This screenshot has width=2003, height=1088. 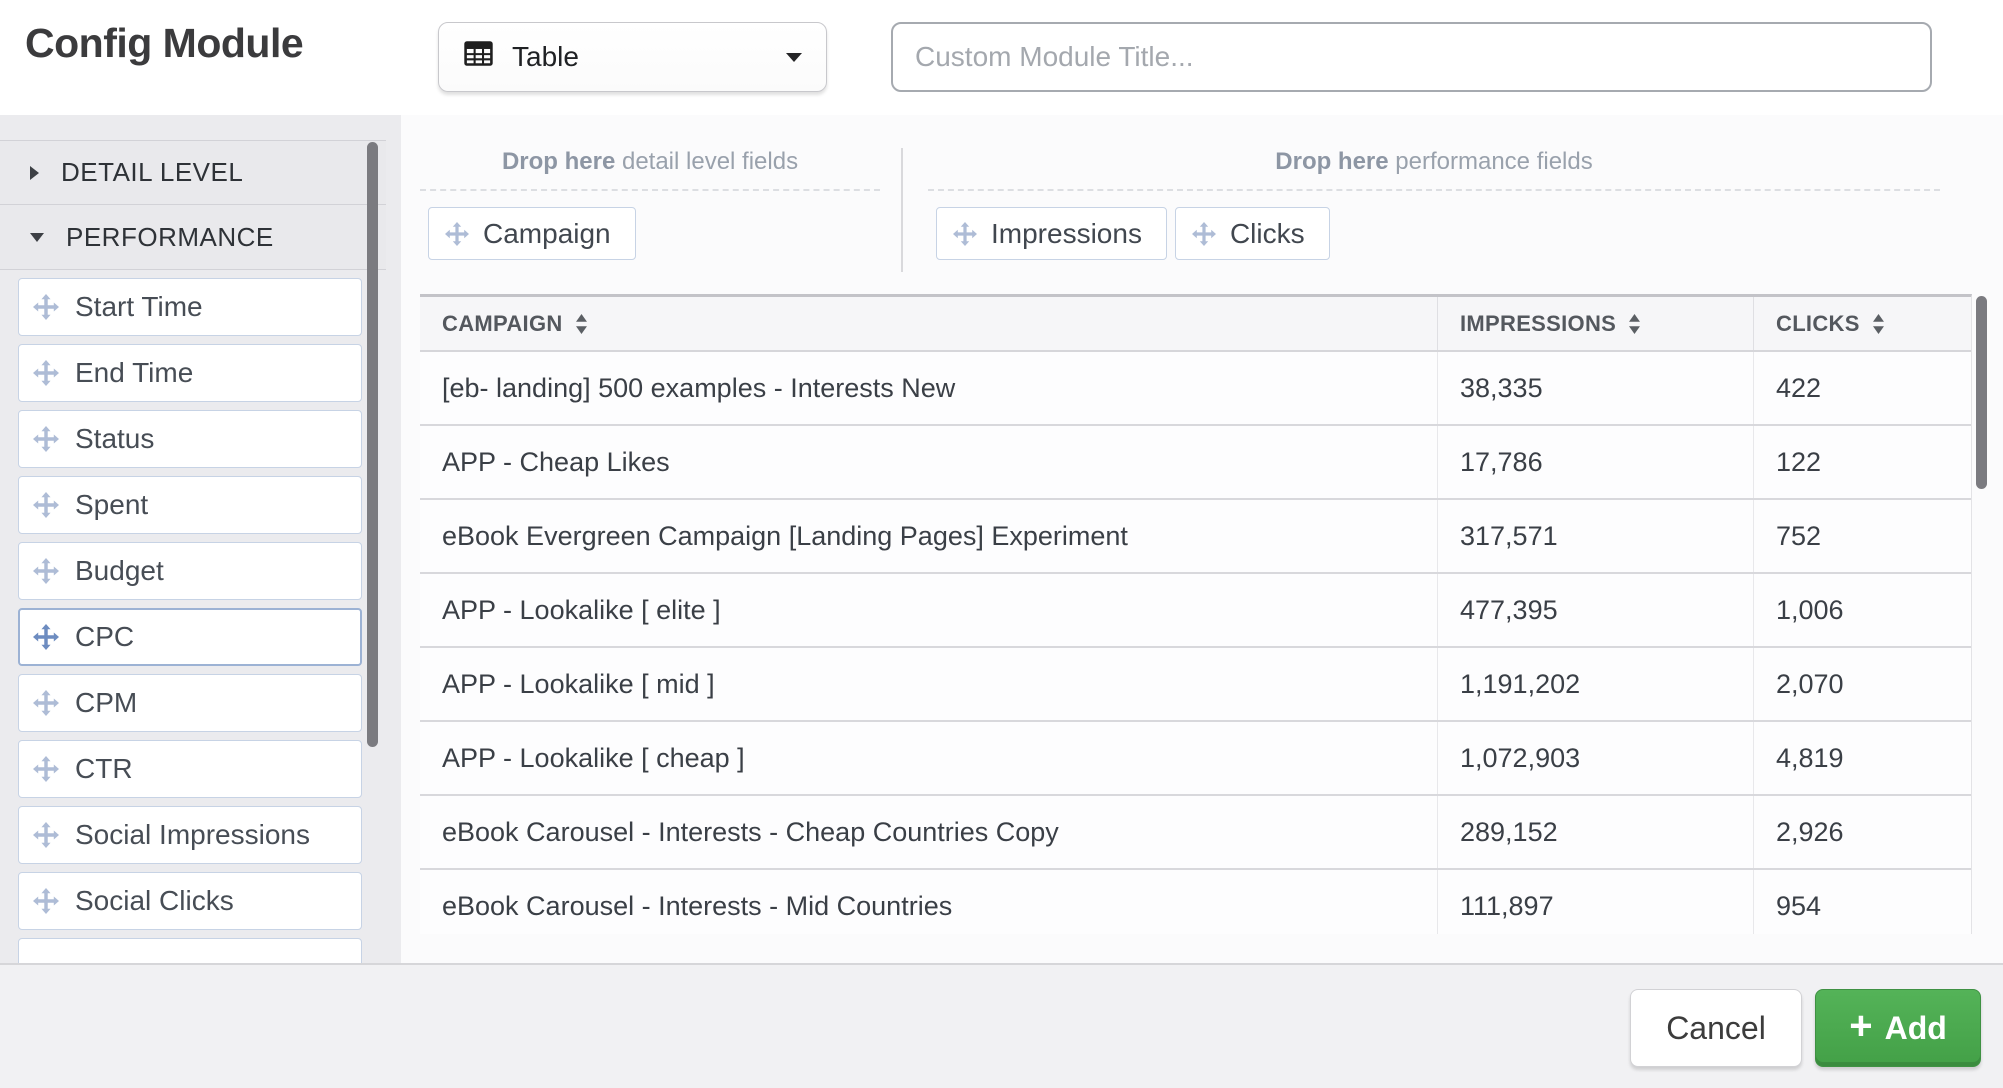 I want to click on column-header-campaign: CAMPAIGN, so click(x=928, y=323).